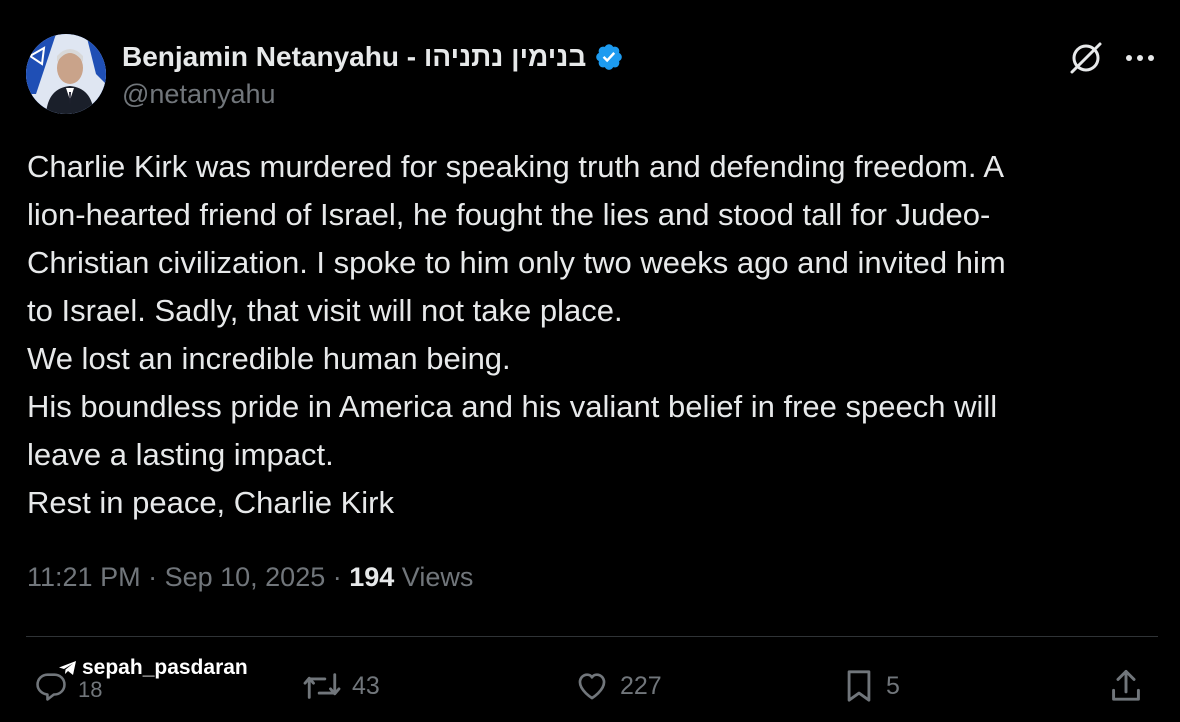 This screenshot has width=1180, height=722. What do you see at coordinates (592, 636) in the screenshot?
I see `divider` at bounding box center [592, 636].